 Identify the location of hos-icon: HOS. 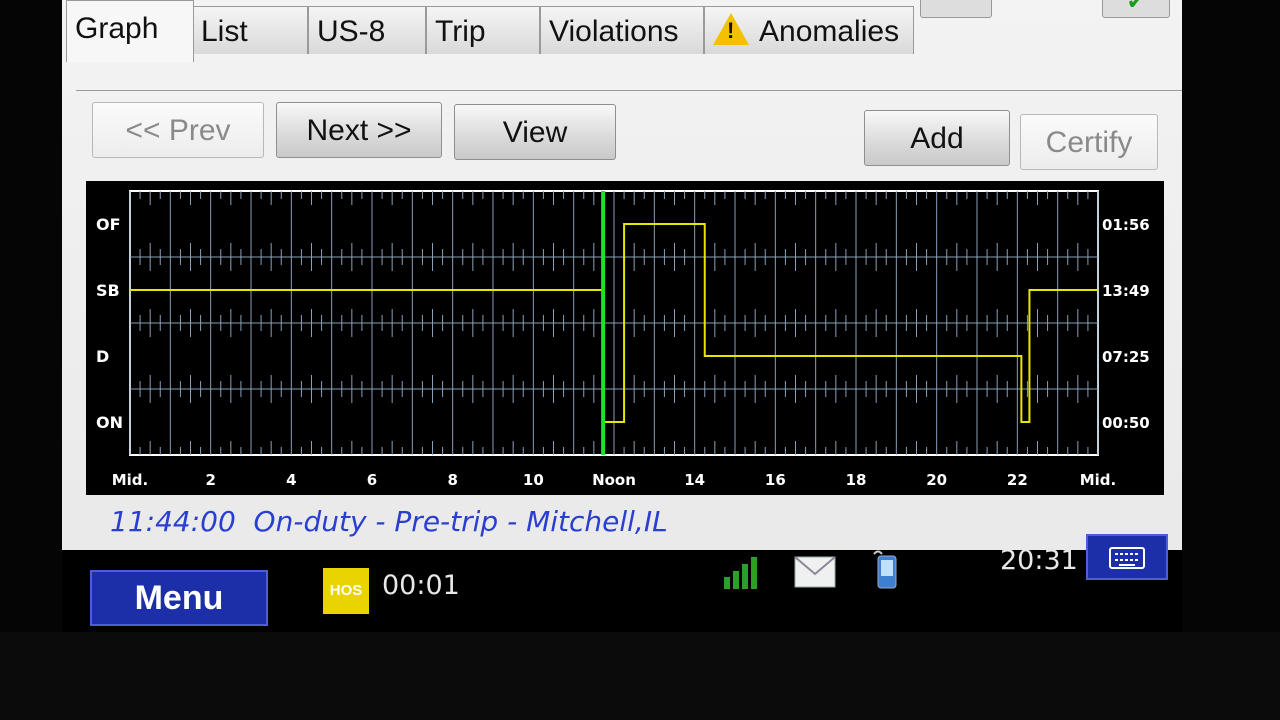
(346, 591).